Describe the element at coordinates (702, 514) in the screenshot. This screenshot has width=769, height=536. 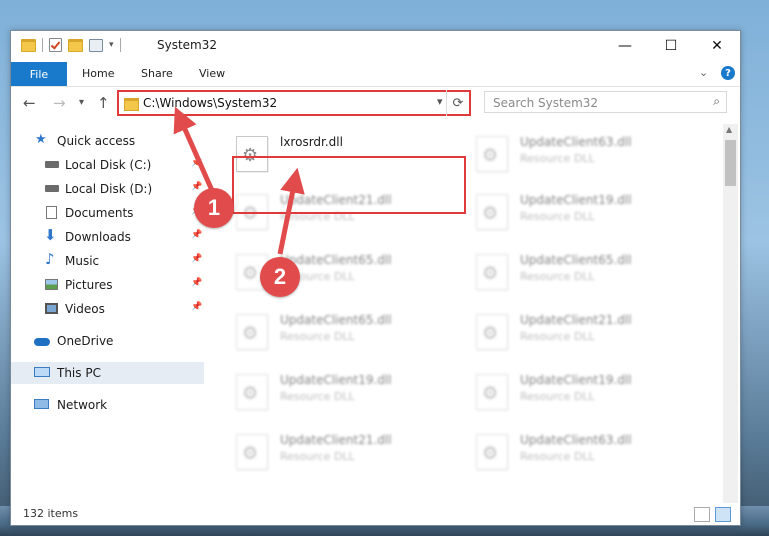
I see `details-view-button` at that location.